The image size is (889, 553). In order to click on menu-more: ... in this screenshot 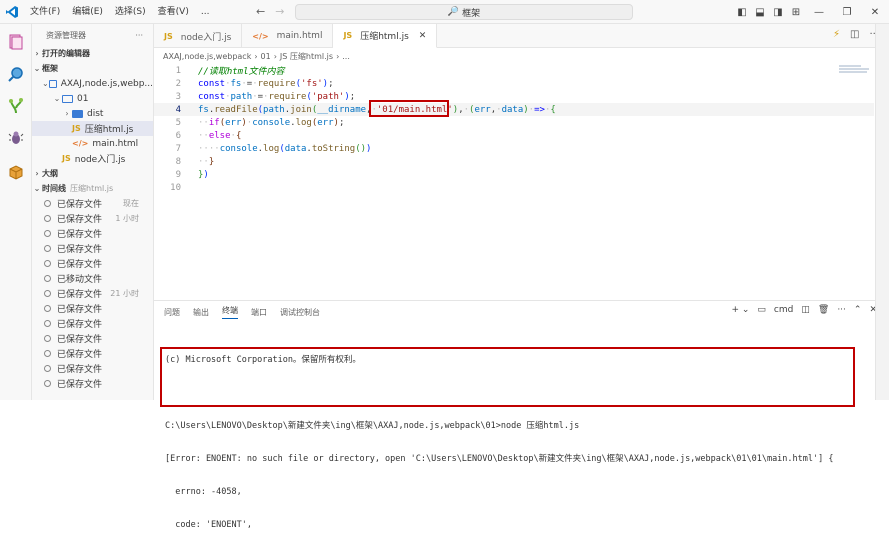, I will do `click(205, 12)`.